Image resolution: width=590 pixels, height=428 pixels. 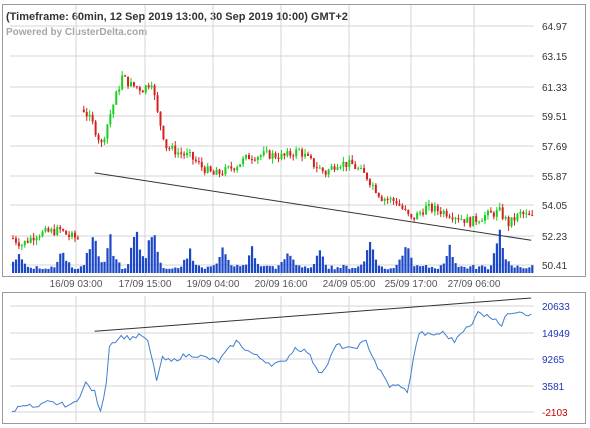 What do you see at coordinates (553, 387) in the screenshot?
I see `delta-tick-label: 3581` at bounding box center [553, 387].